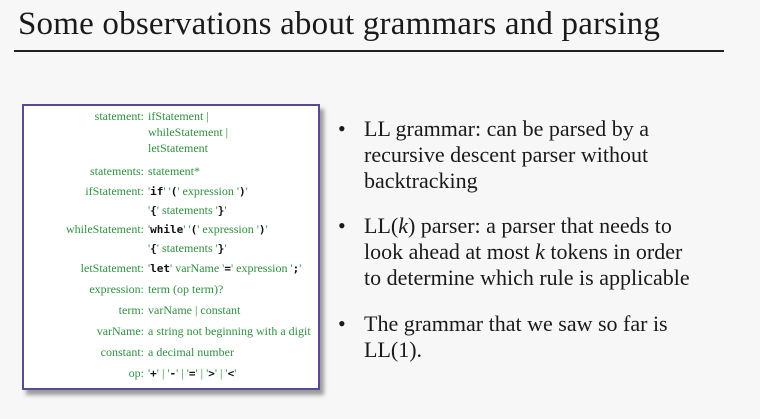 Image resolution: width=760 pixels, height=419 pixels. I want to click on rule-name: whileStatement:, so click(105, 229).